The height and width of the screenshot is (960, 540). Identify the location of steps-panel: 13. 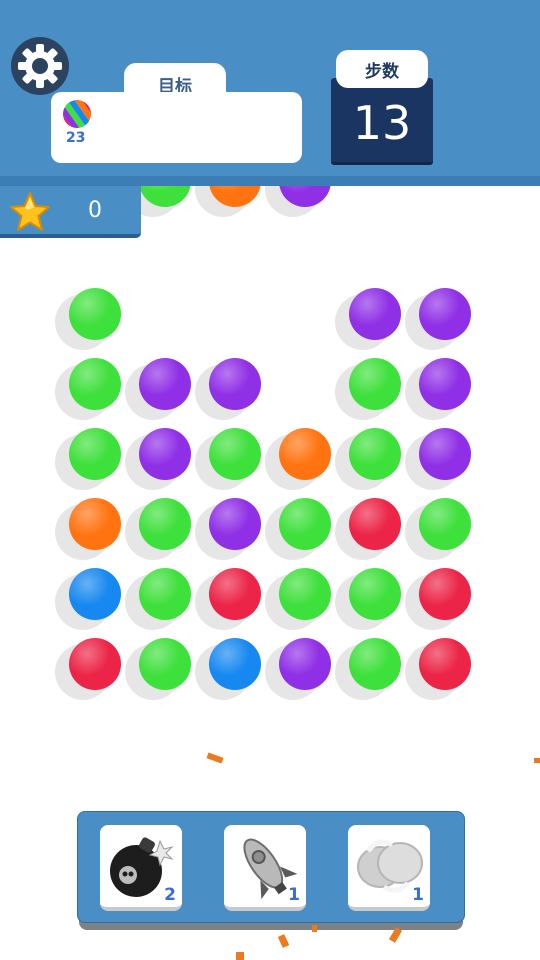
(382, 121).